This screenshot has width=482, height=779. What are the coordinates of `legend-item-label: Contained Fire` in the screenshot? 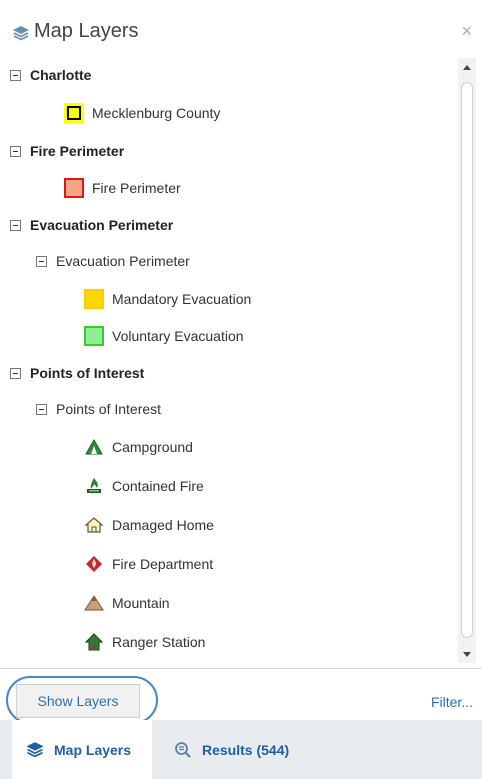 It's located at (158, 486).